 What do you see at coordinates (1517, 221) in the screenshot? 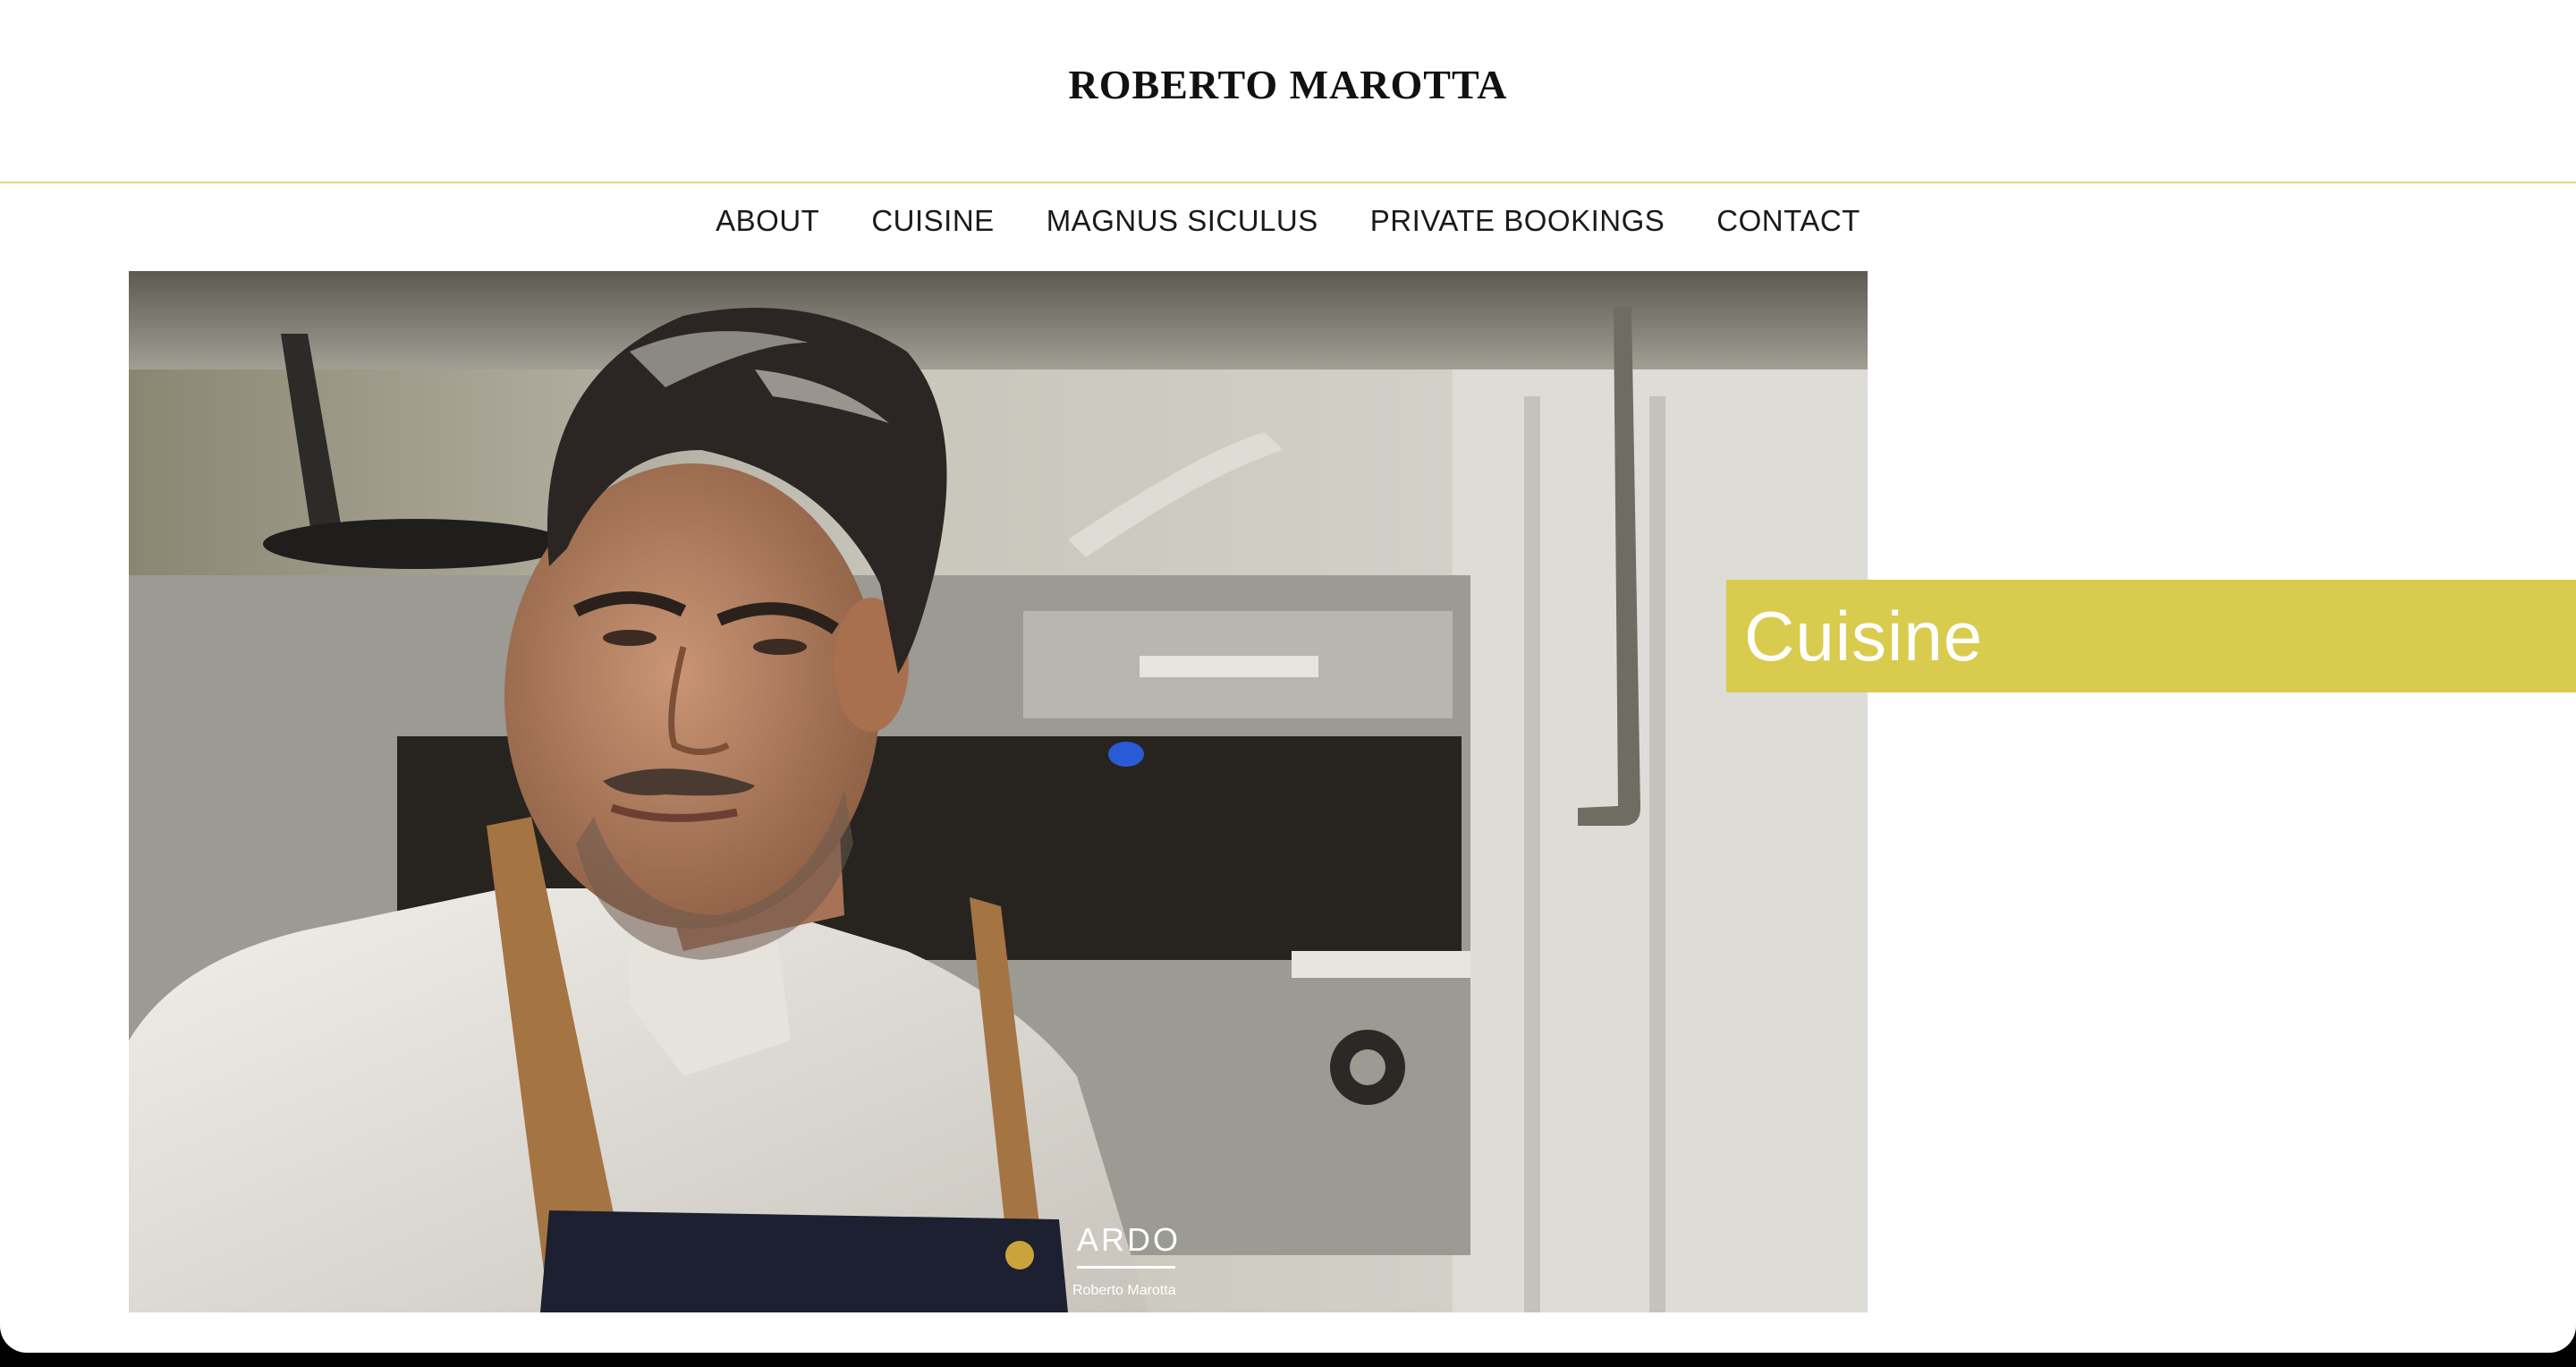
I see `nav-item-private-bookings: PRIVATE BOOKINGS` at bounding box center [1517, 221].